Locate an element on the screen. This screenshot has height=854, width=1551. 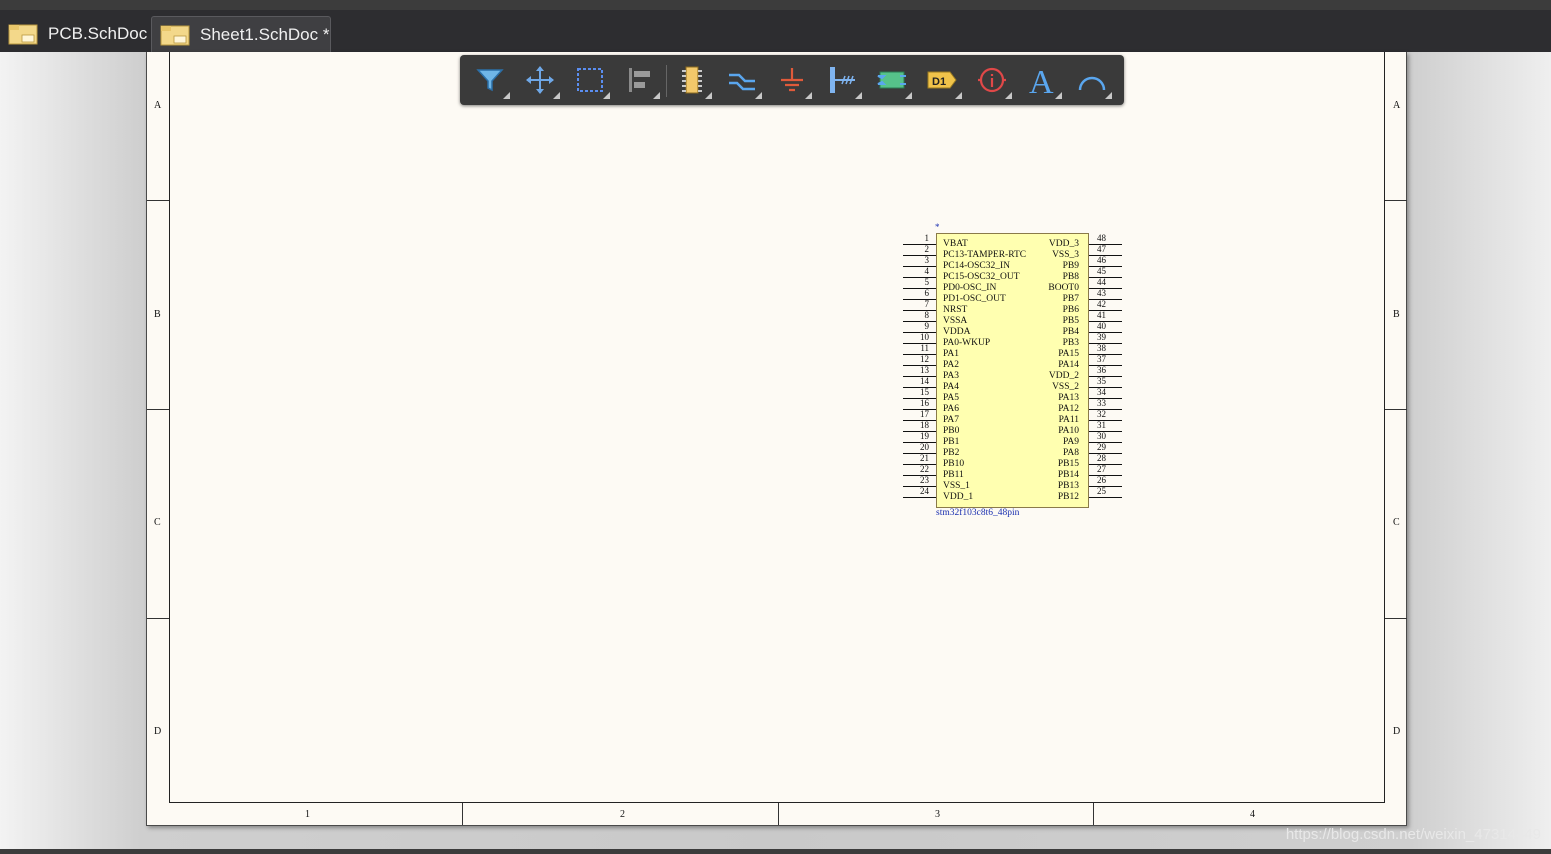
pin-number: 16 is located at coordinates (924, 403).